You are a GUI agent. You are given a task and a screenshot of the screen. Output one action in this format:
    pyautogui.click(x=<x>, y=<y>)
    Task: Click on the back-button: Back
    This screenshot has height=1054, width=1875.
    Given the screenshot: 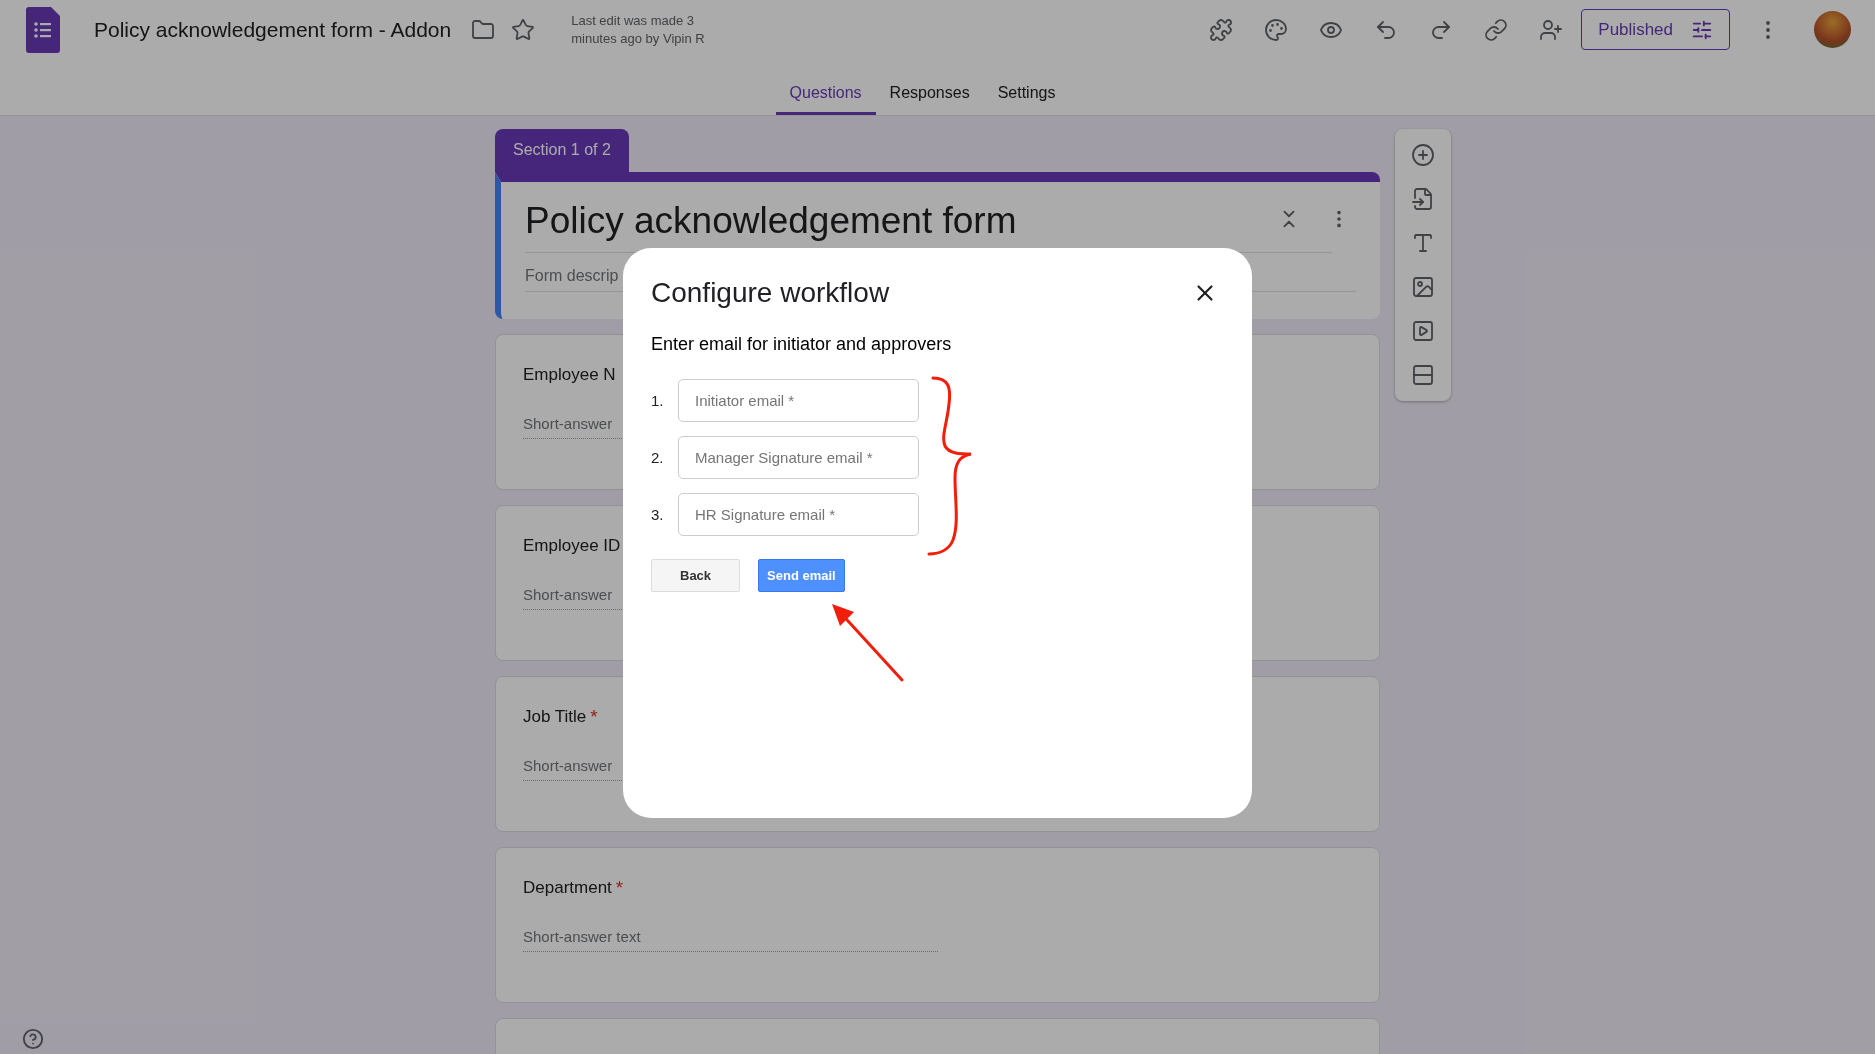 What is the action you would take?
    pyautogui.click(x=696, y=575)
    